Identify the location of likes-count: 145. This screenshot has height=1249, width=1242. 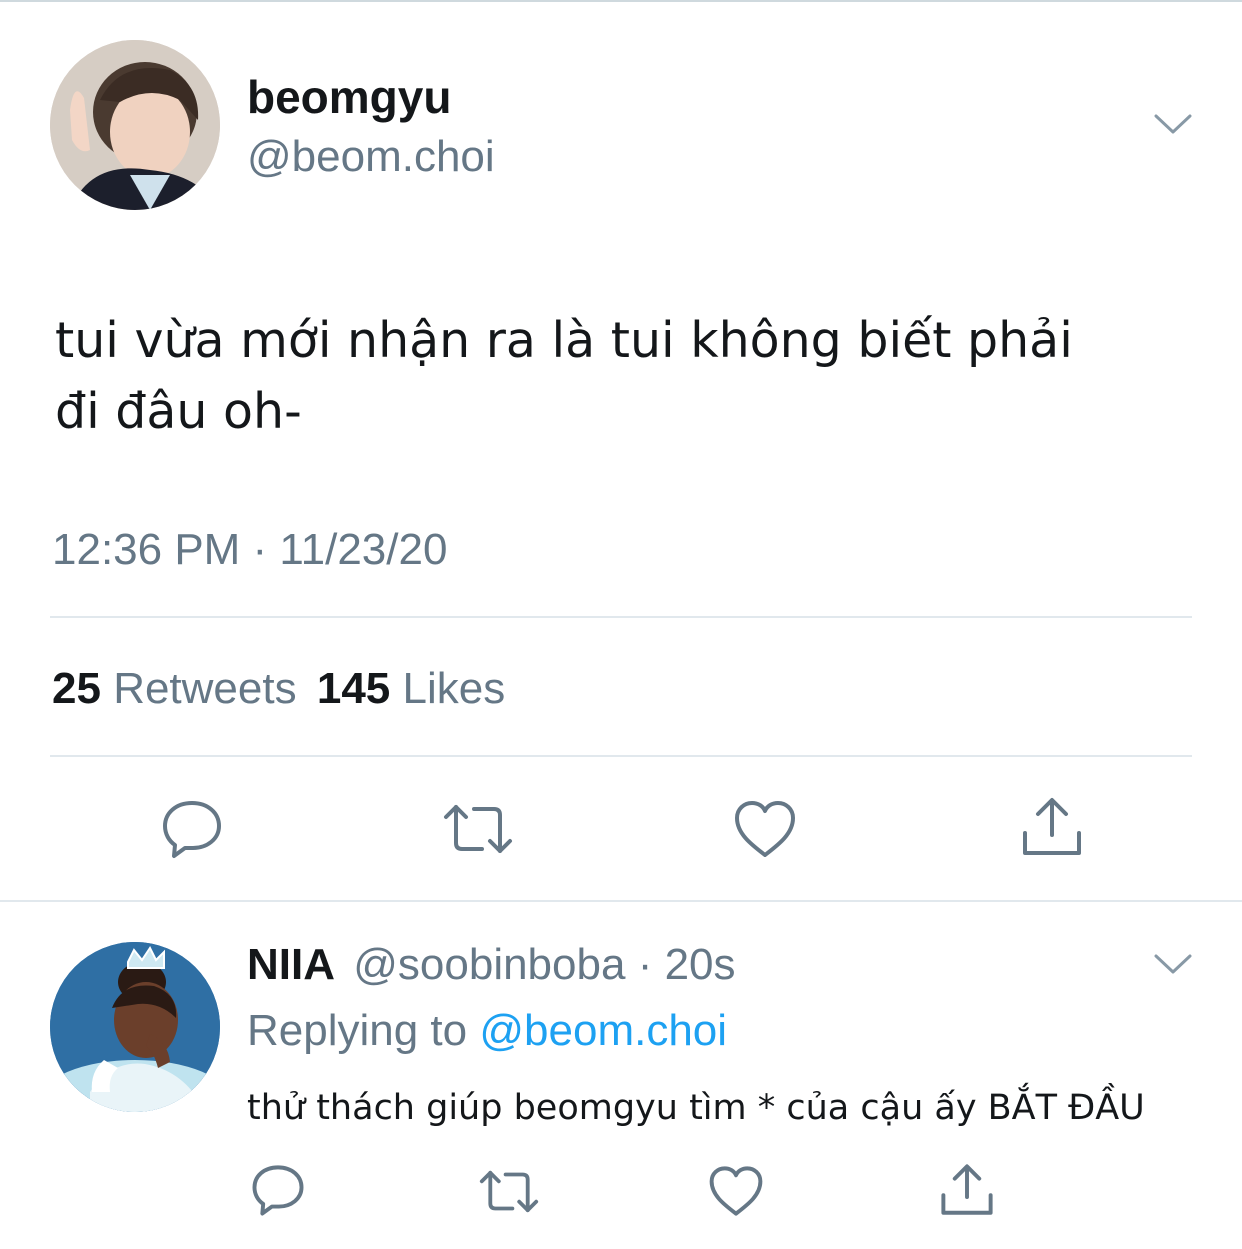
(353, 688).